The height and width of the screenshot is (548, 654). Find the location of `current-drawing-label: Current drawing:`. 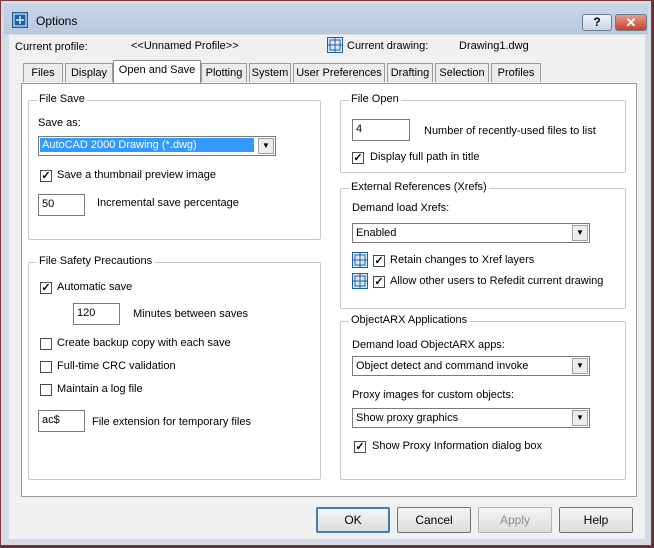

current-drawing-label: Current drawing: is located at coordinates (388, 46).